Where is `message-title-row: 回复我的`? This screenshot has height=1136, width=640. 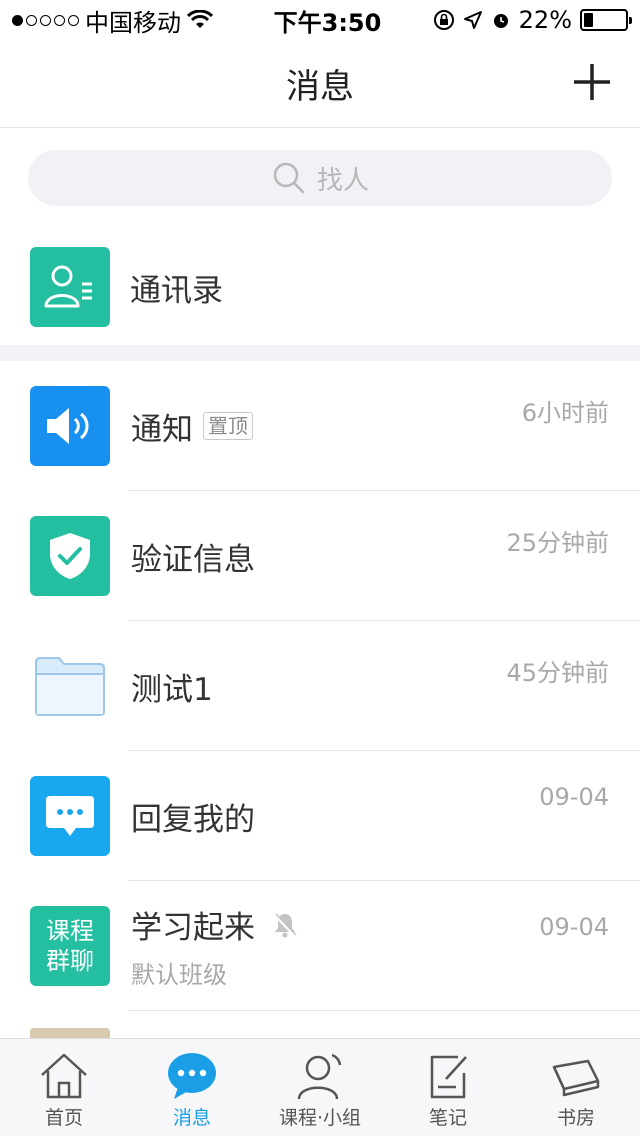 message-title-row: 回复我的 is located at coordinates (193, 816).